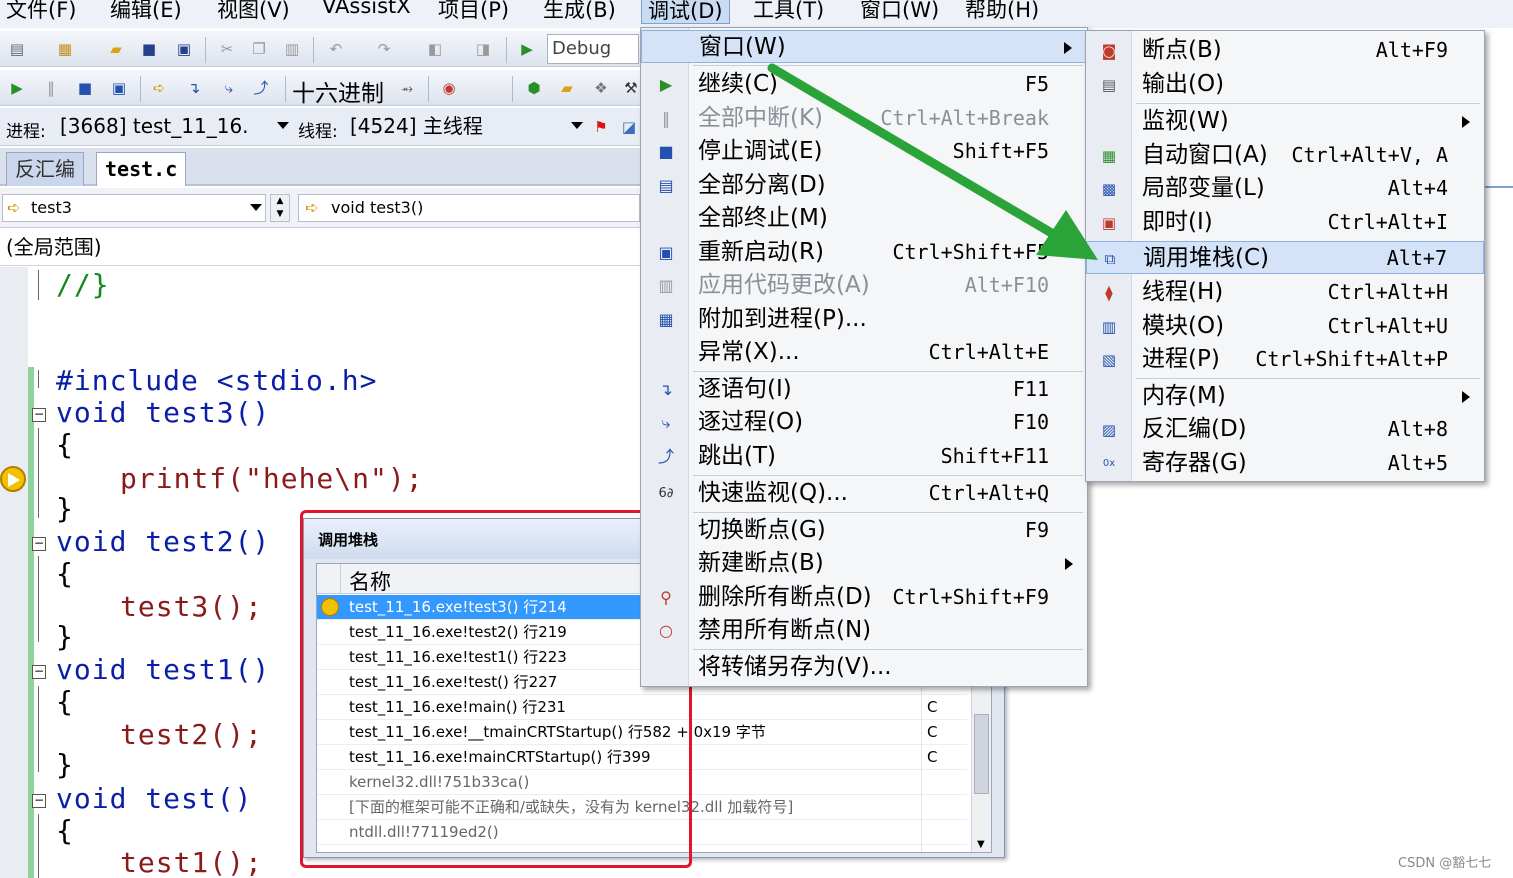 The height and width of the screenshot is (878, 1513). I want to click on save-icon: ■, so click(149, 49).